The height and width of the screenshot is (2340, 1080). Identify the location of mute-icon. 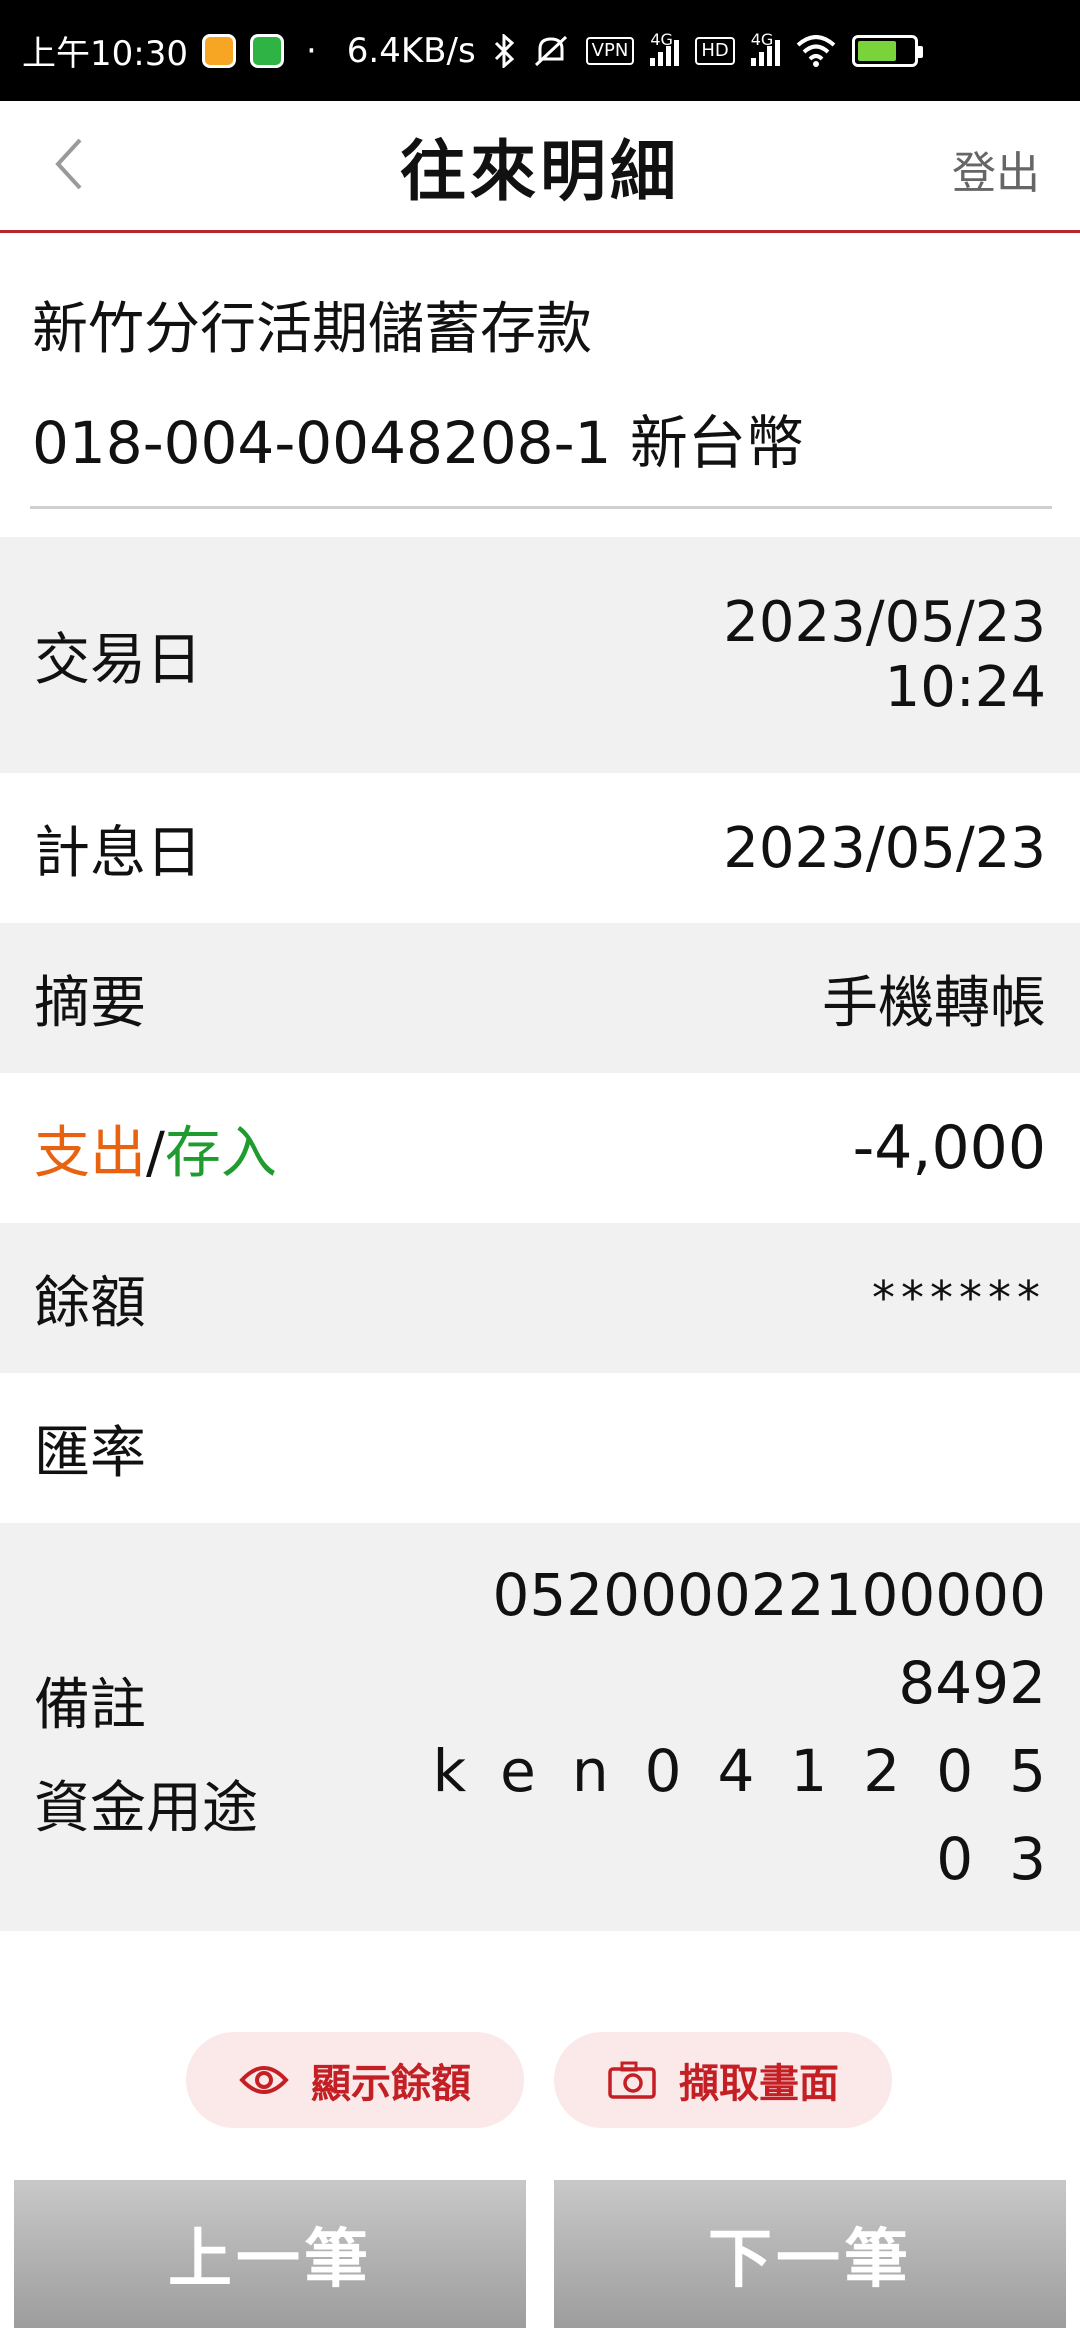
(550, 50).